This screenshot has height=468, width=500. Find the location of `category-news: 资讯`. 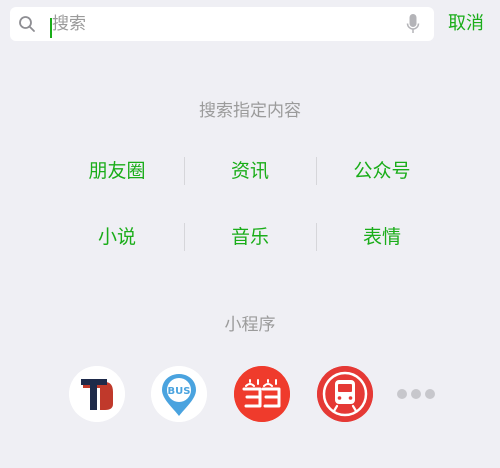

category-news: 资讯 is located at coordinates (250, 171).